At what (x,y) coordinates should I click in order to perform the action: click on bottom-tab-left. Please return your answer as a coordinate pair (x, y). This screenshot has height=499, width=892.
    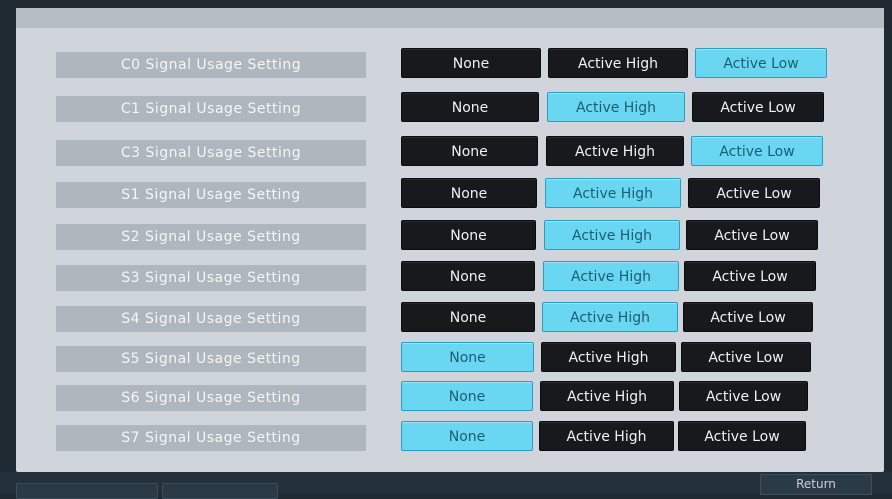
    Looking at the image, I should click on (87, 491).